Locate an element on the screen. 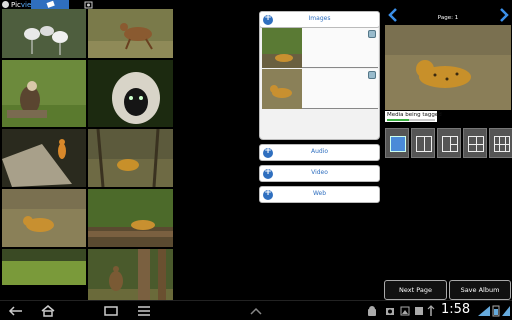 The width and height of the screenshot is (512, 320). page-label: Page: 1 is located at coordinates (448, 18).